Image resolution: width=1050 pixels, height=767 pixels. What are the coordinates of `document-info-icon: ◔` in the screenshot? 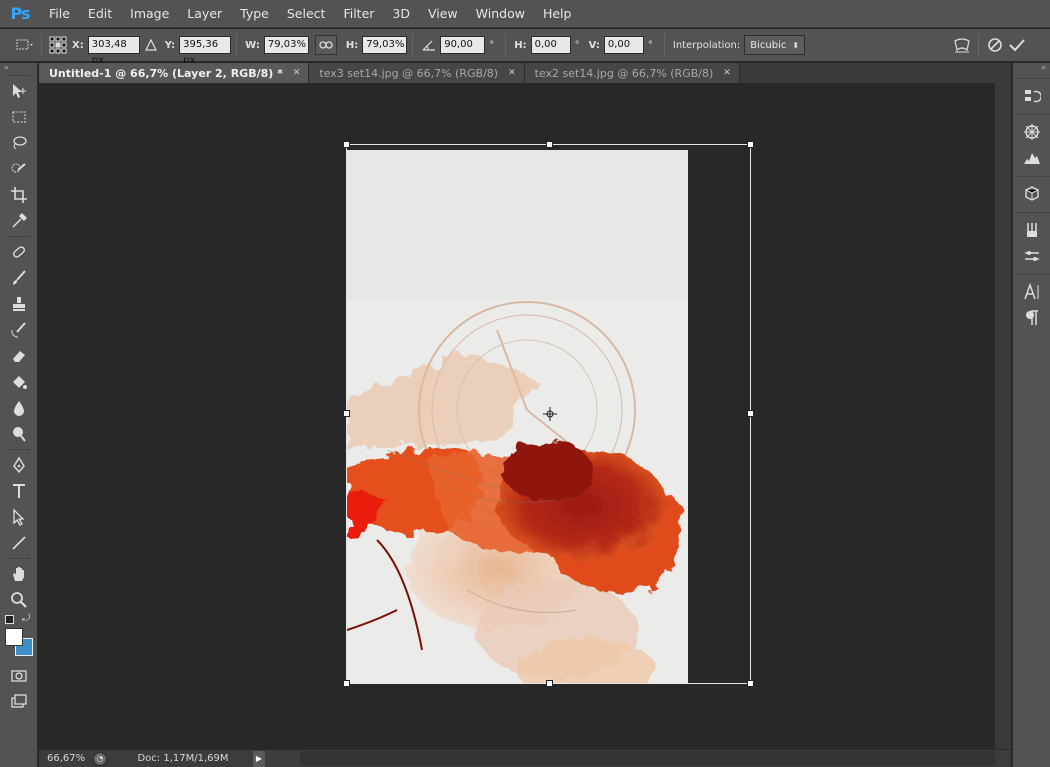 It's located at (100, 758).